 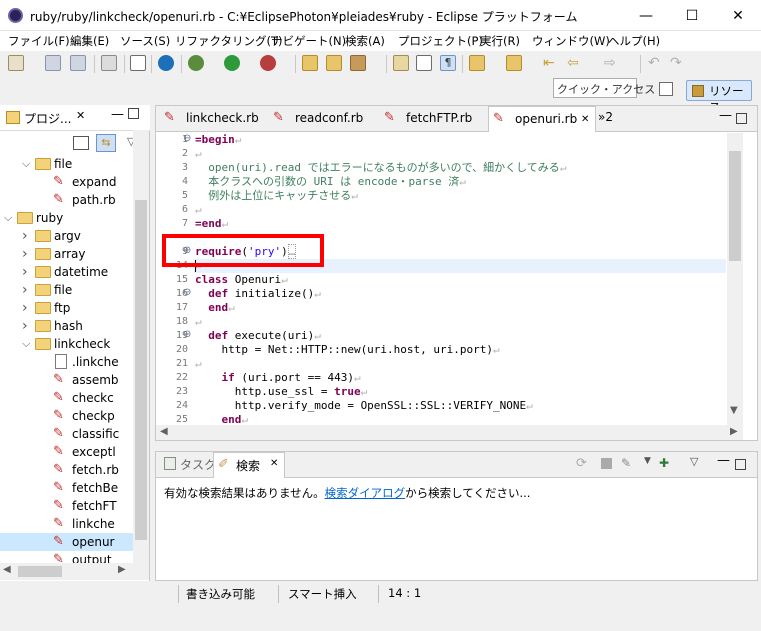 What do you see at coordinates (164, 431) in the screenshot?
I see `scroll-left-icon: ◀` at bounding box center [164, 431].